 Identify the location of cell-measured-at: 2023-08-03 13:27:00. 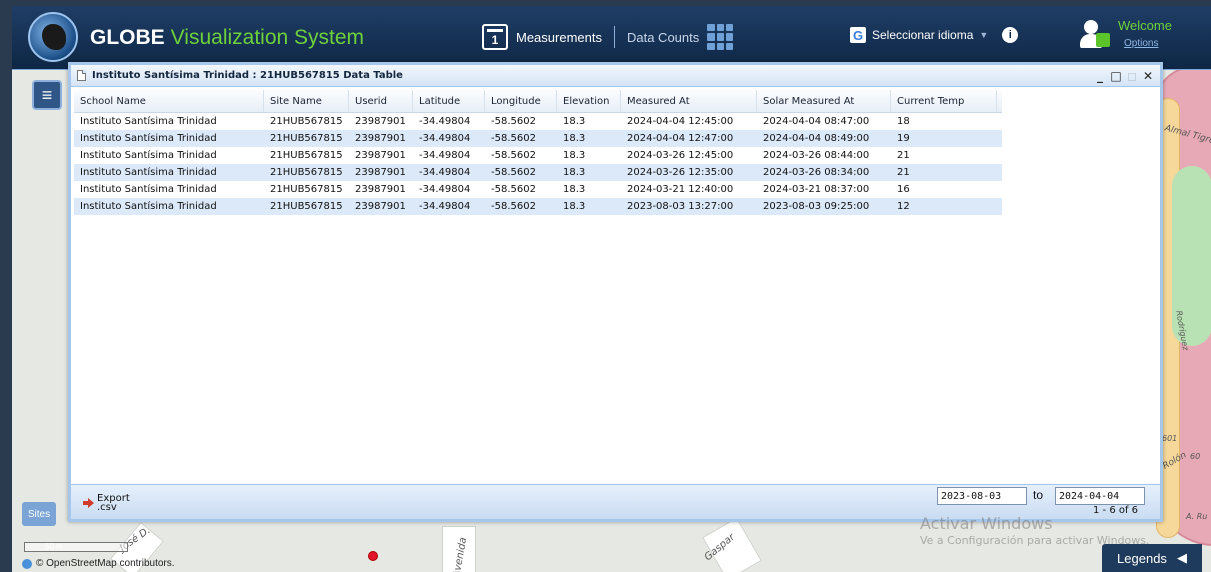
(680, 206).